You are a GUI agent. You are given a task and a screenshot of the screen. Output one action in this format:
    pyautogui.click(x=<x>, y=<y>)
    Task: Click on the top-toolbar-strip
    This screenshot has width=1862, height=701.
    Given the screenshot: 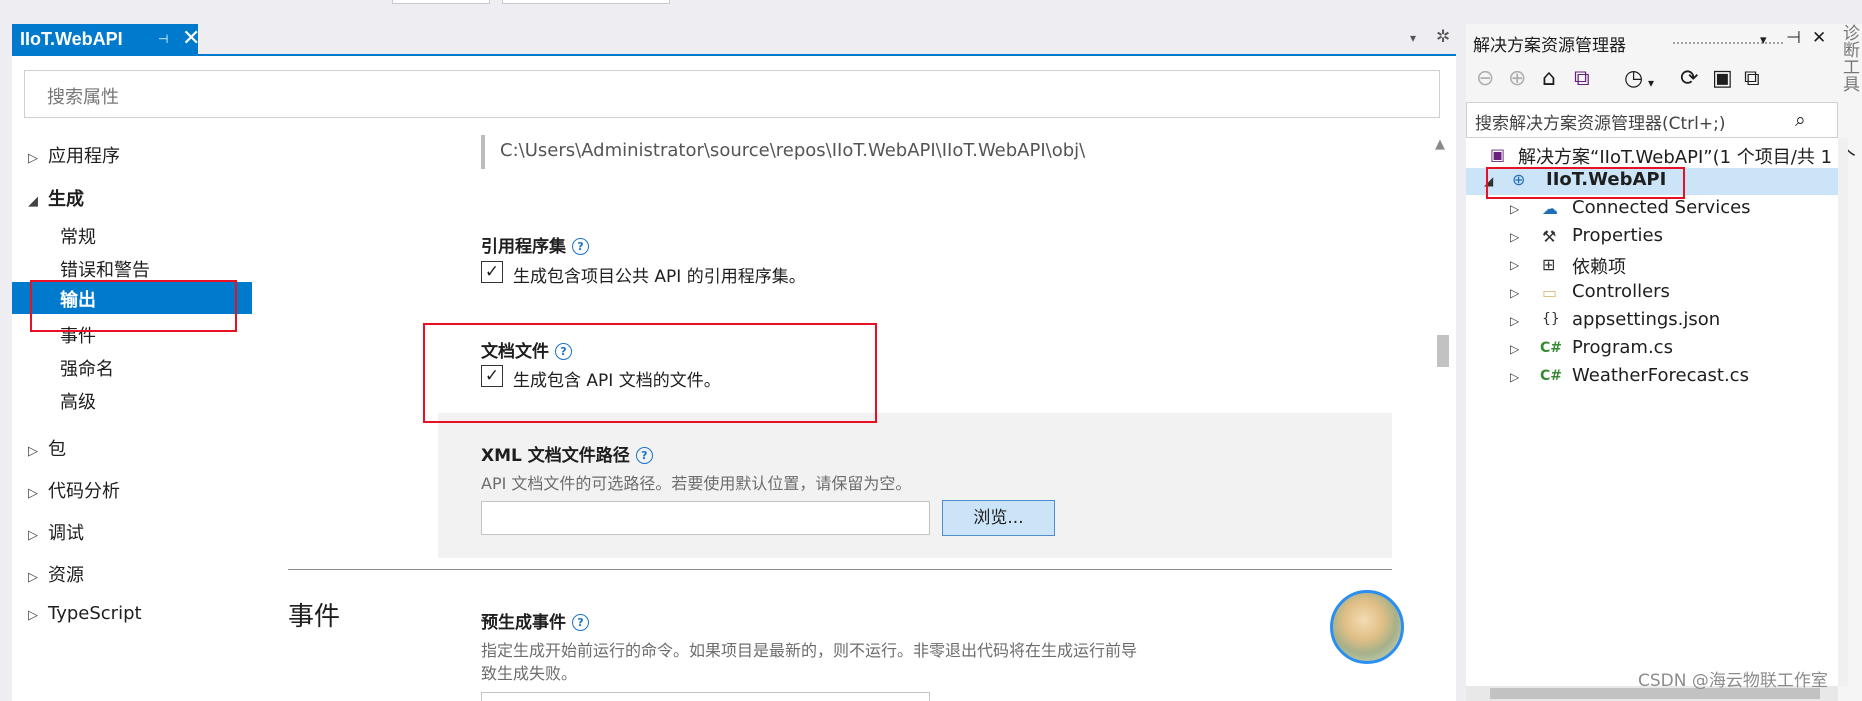 What is the action you would take?
    pyautogui.click(x=931, y=12)
    